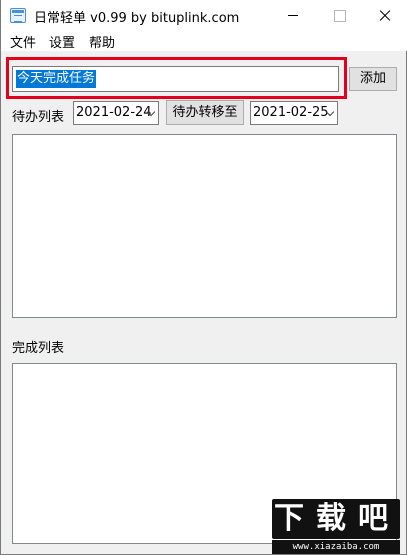  Describe the element at coordinates (205, 112) in the screenshot. I see `move-todo-button: 待办转移至` at that location.